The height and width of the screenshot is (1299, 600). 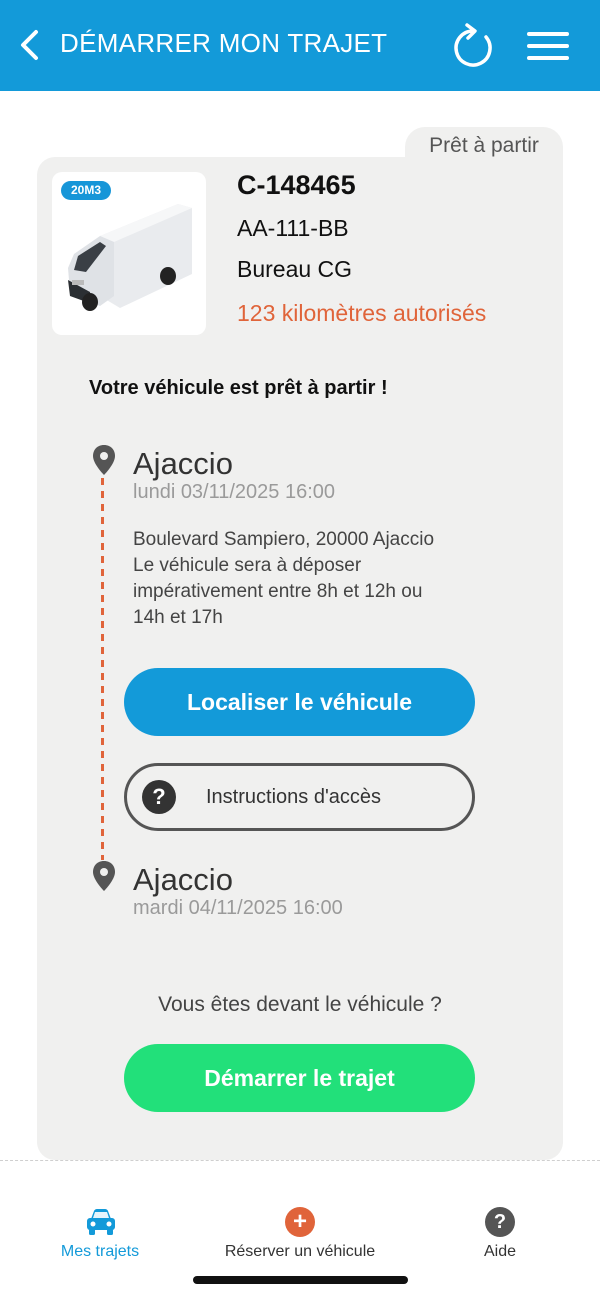 What do you see at coordinates (30, 45) in the screenshot?
I see `back-arrow-icon` at bounding box center [30, 45].